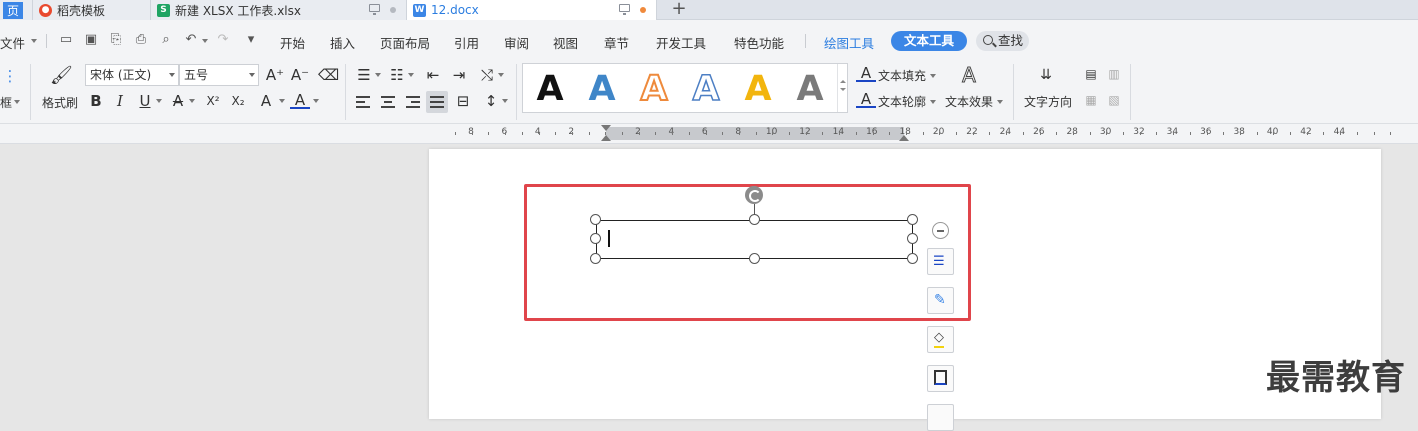 This screenshot has height=431, width=1418. I want to click on text-outline-icon: A, so click(866, 99).